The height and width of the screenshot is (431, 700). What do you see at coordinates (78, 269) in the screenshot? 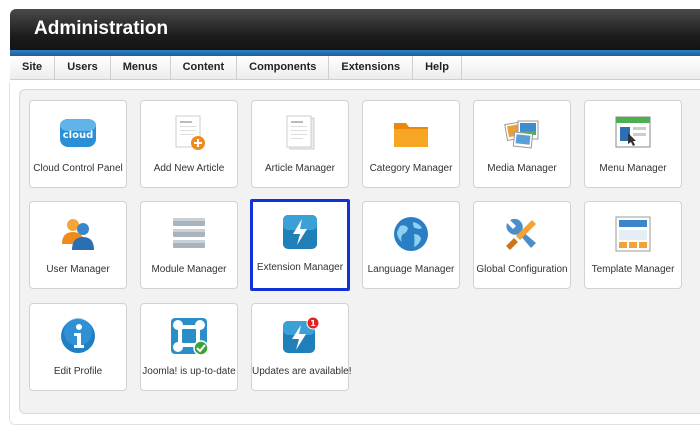
I see `tile-label: User Manager` at bounding box center [78, 269].